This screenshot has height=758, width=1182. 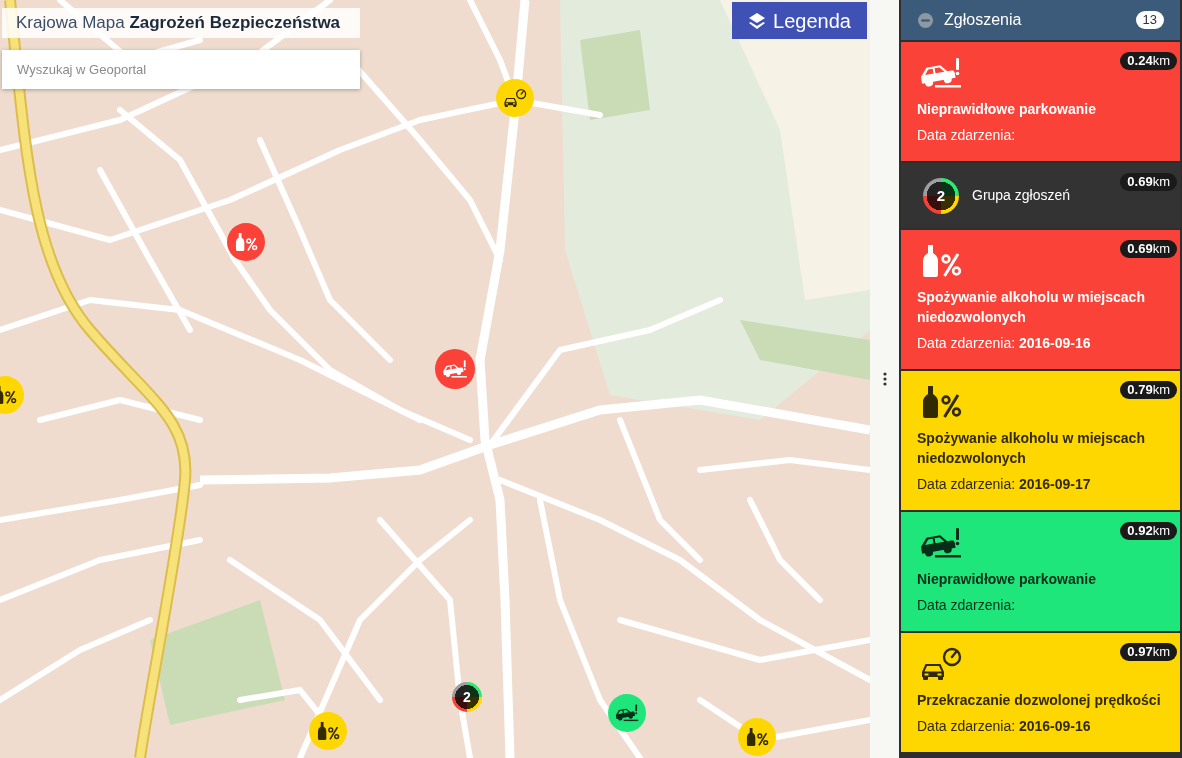 I want to click on distance-badge: 0.24km, so click(x=1148, y=61).